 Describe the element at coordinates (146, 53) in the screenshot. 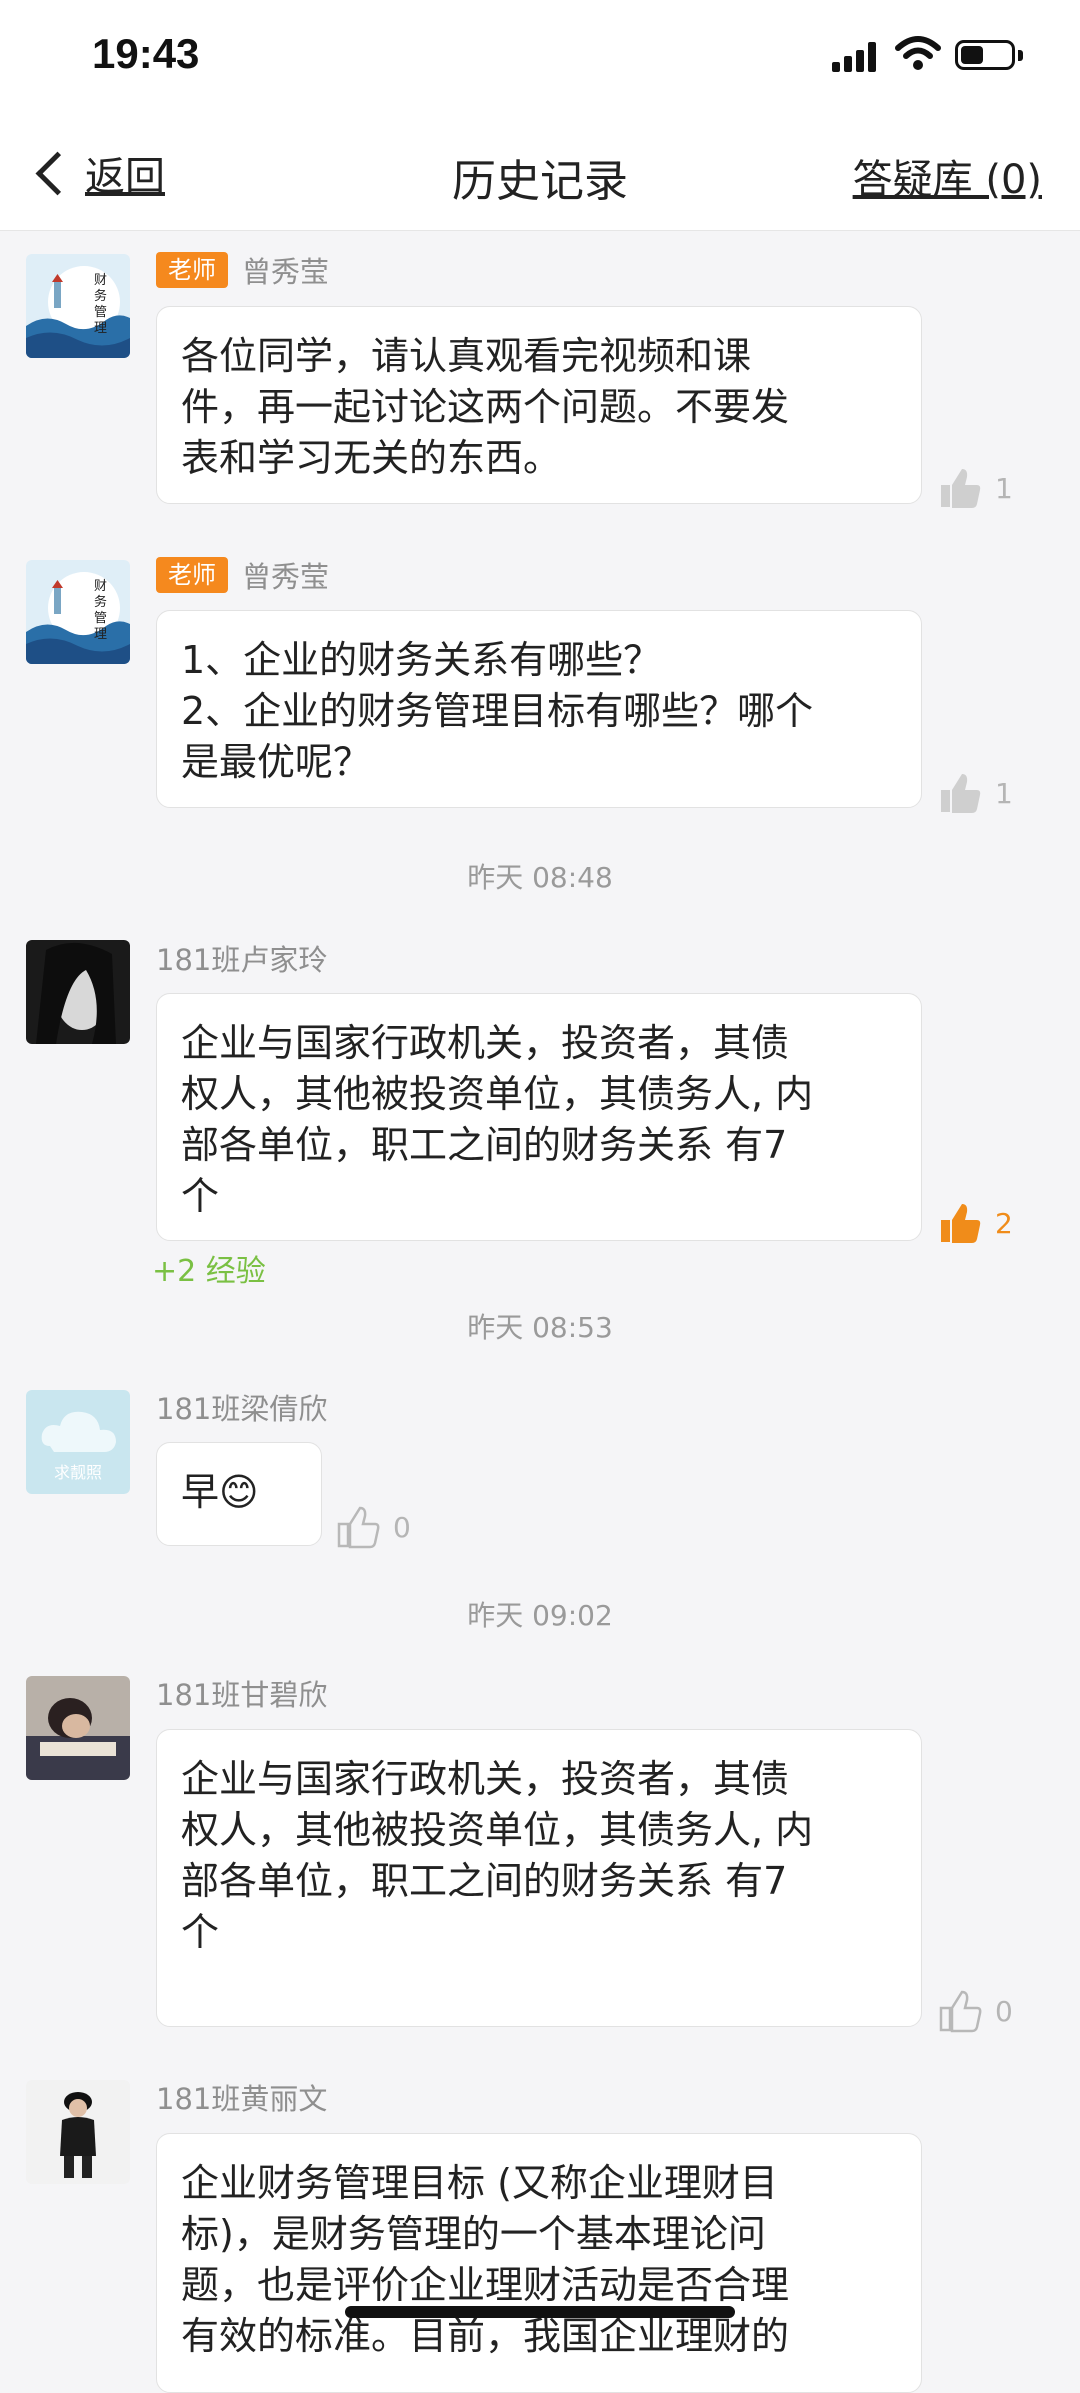

I see `status-time: 19:43` at that location.